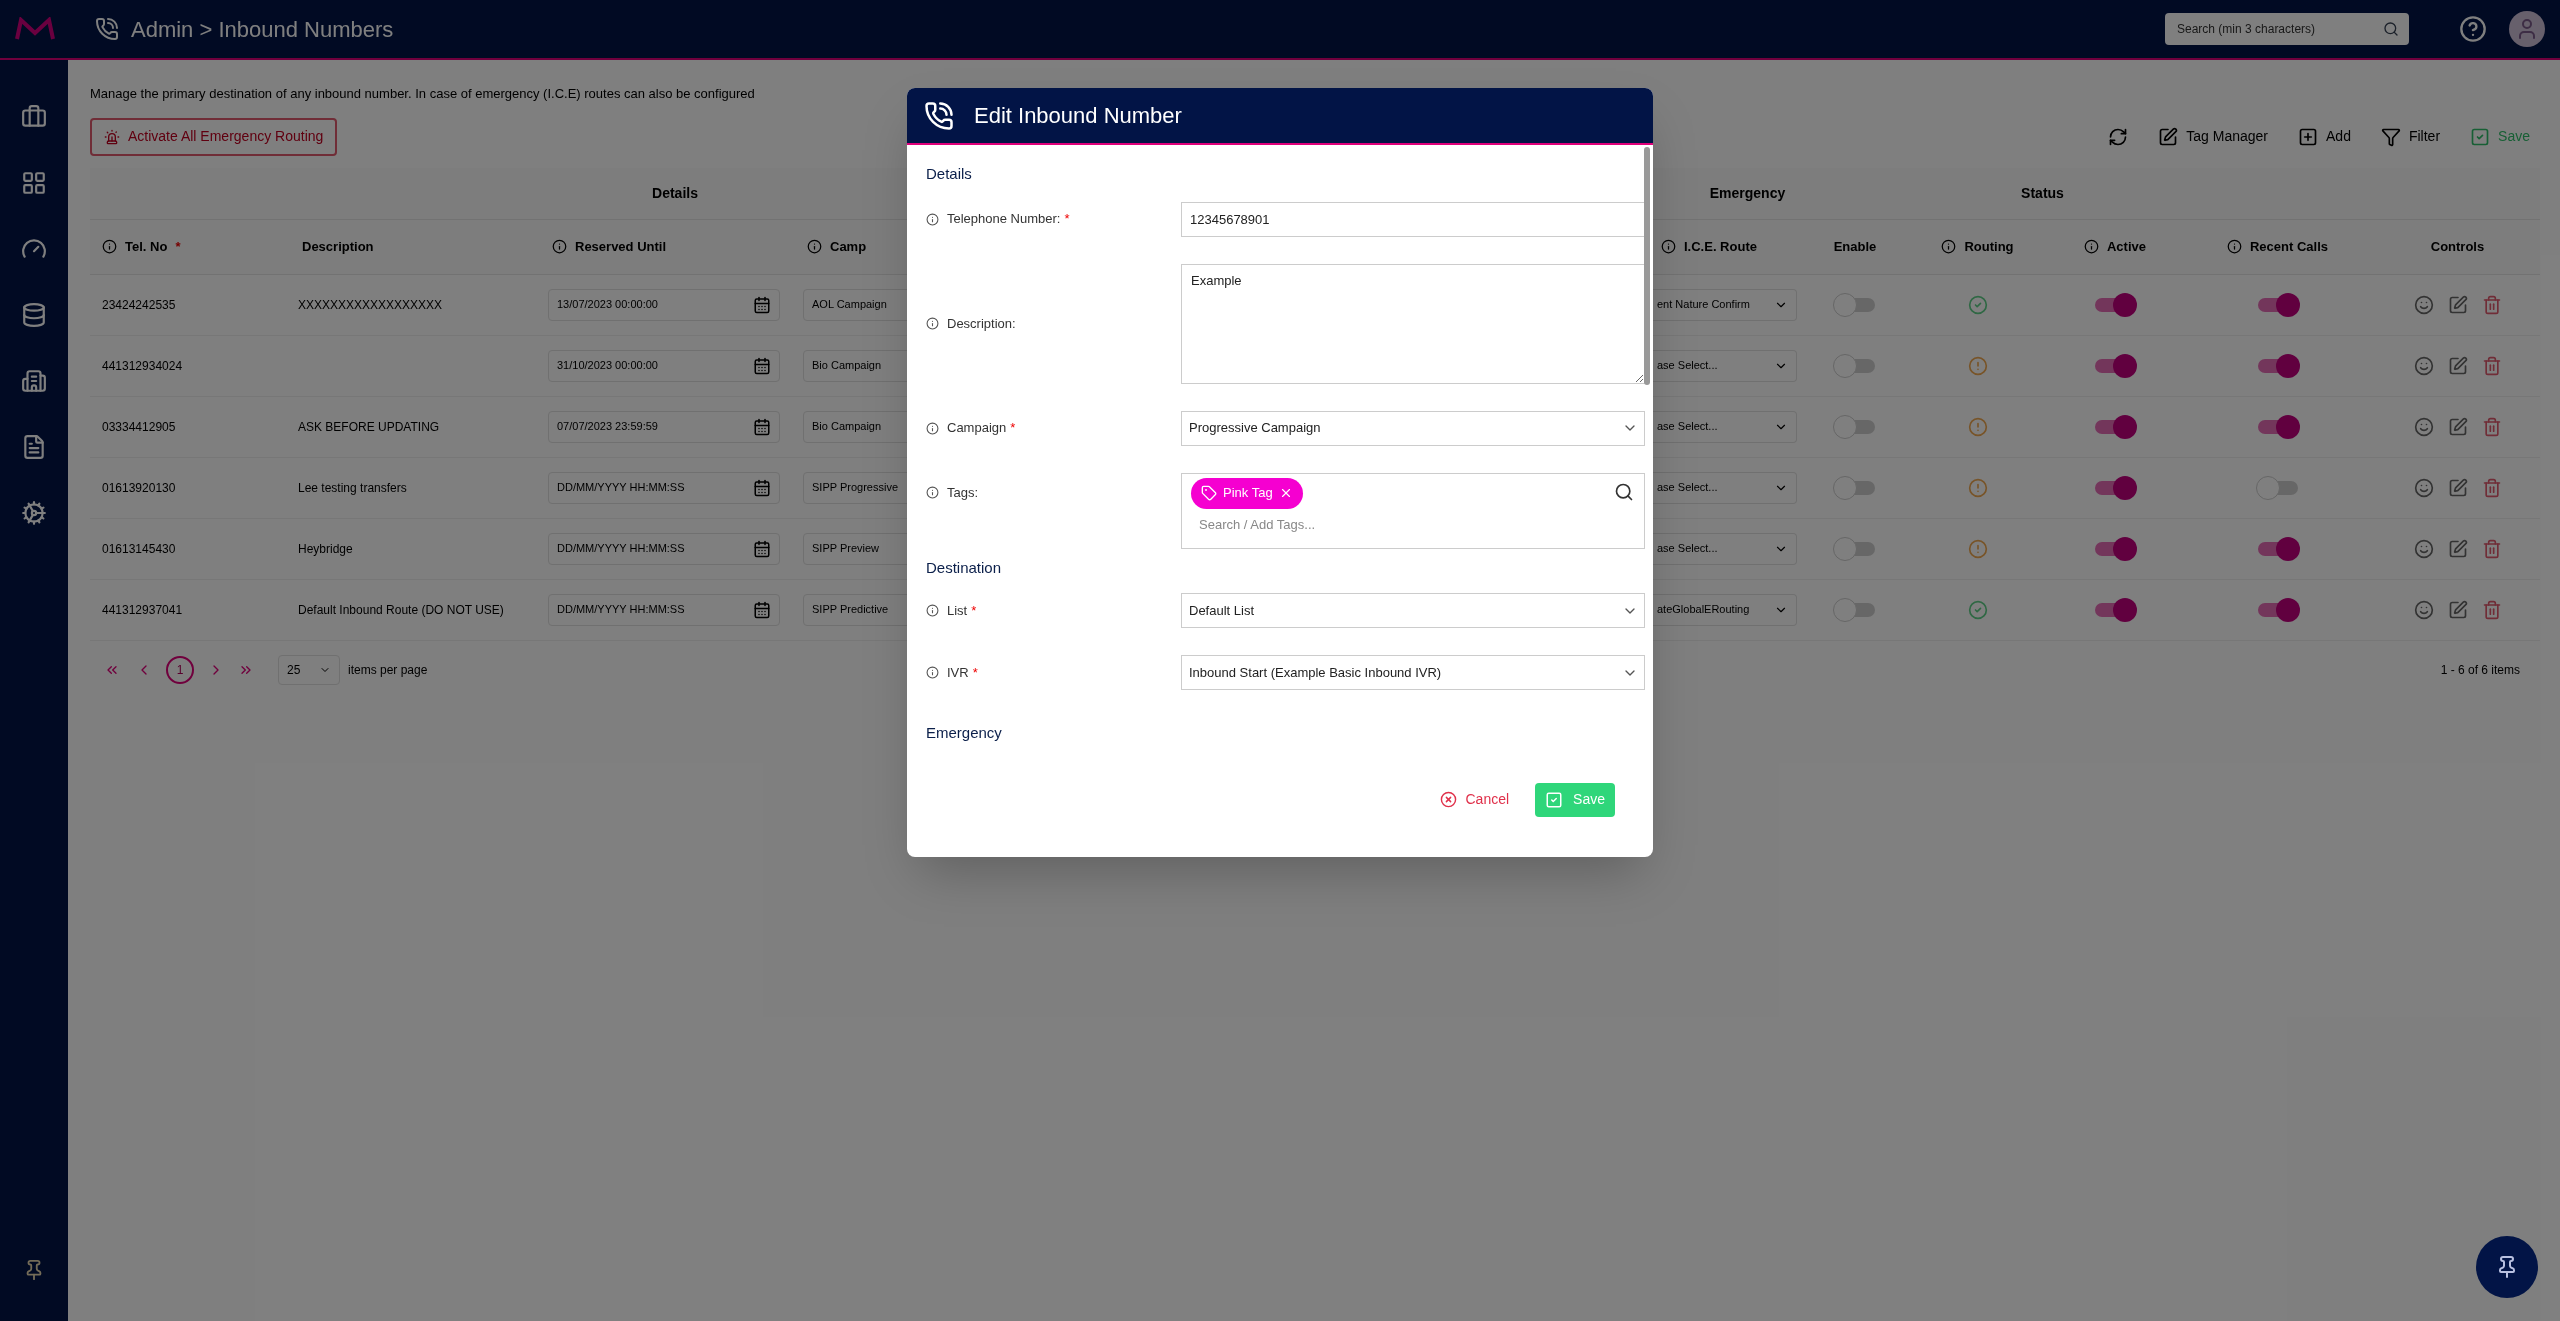 This screenshot has height=1321, width=2560. I want to click on group-header: Status, so click(2042, 193).